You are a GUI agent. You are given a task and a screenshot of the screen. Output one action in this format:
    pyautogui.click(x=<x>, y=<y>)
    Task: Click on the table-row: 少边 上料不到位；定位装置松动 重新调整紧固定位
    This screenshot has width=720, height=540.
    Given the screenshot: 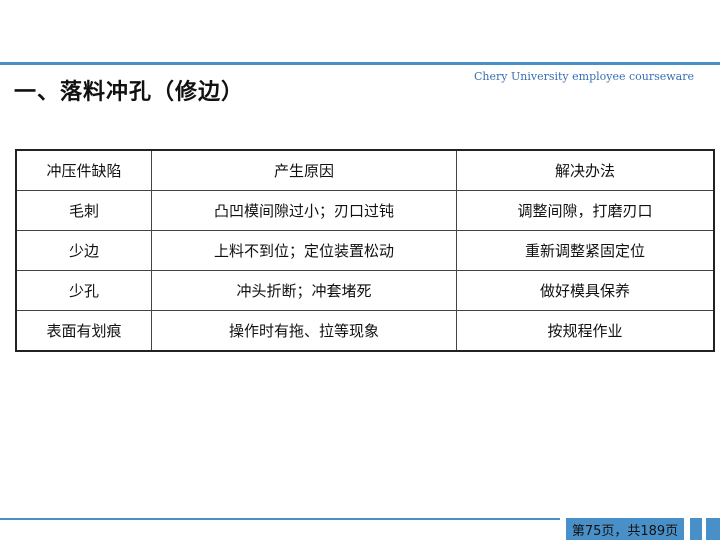 What is the action you would take?
    pyautogui.click(x=365, y=250)
    